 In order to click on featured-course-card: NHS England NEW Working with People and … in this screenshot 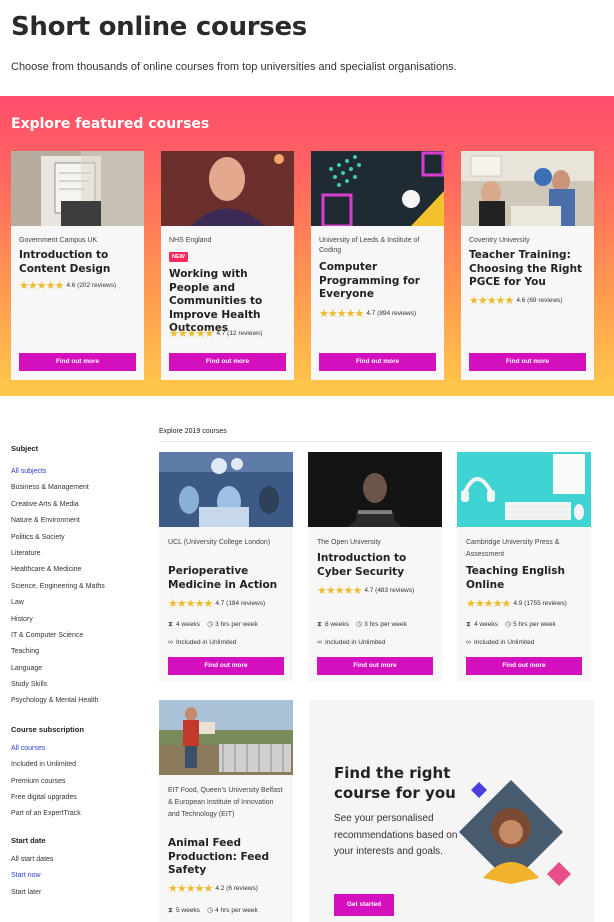, I will do `click(227, 265)`.